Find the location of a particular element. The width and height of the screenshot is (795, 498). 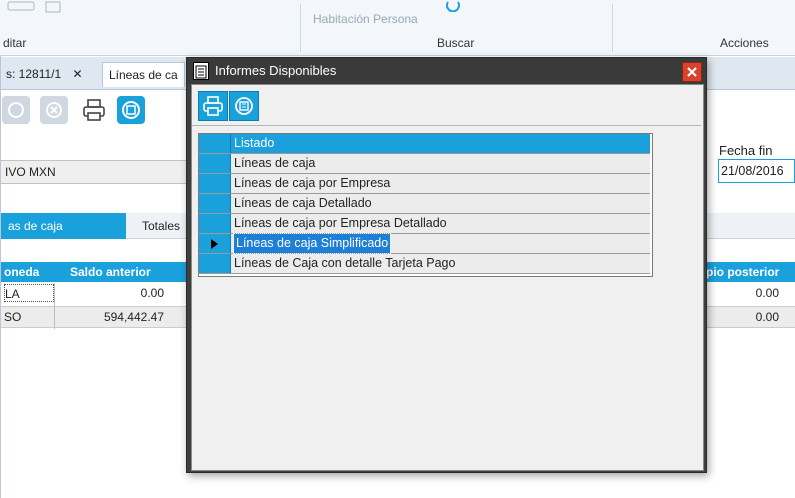

list-item: Líneas de caja Detallado is located at coordinates (424, 204).